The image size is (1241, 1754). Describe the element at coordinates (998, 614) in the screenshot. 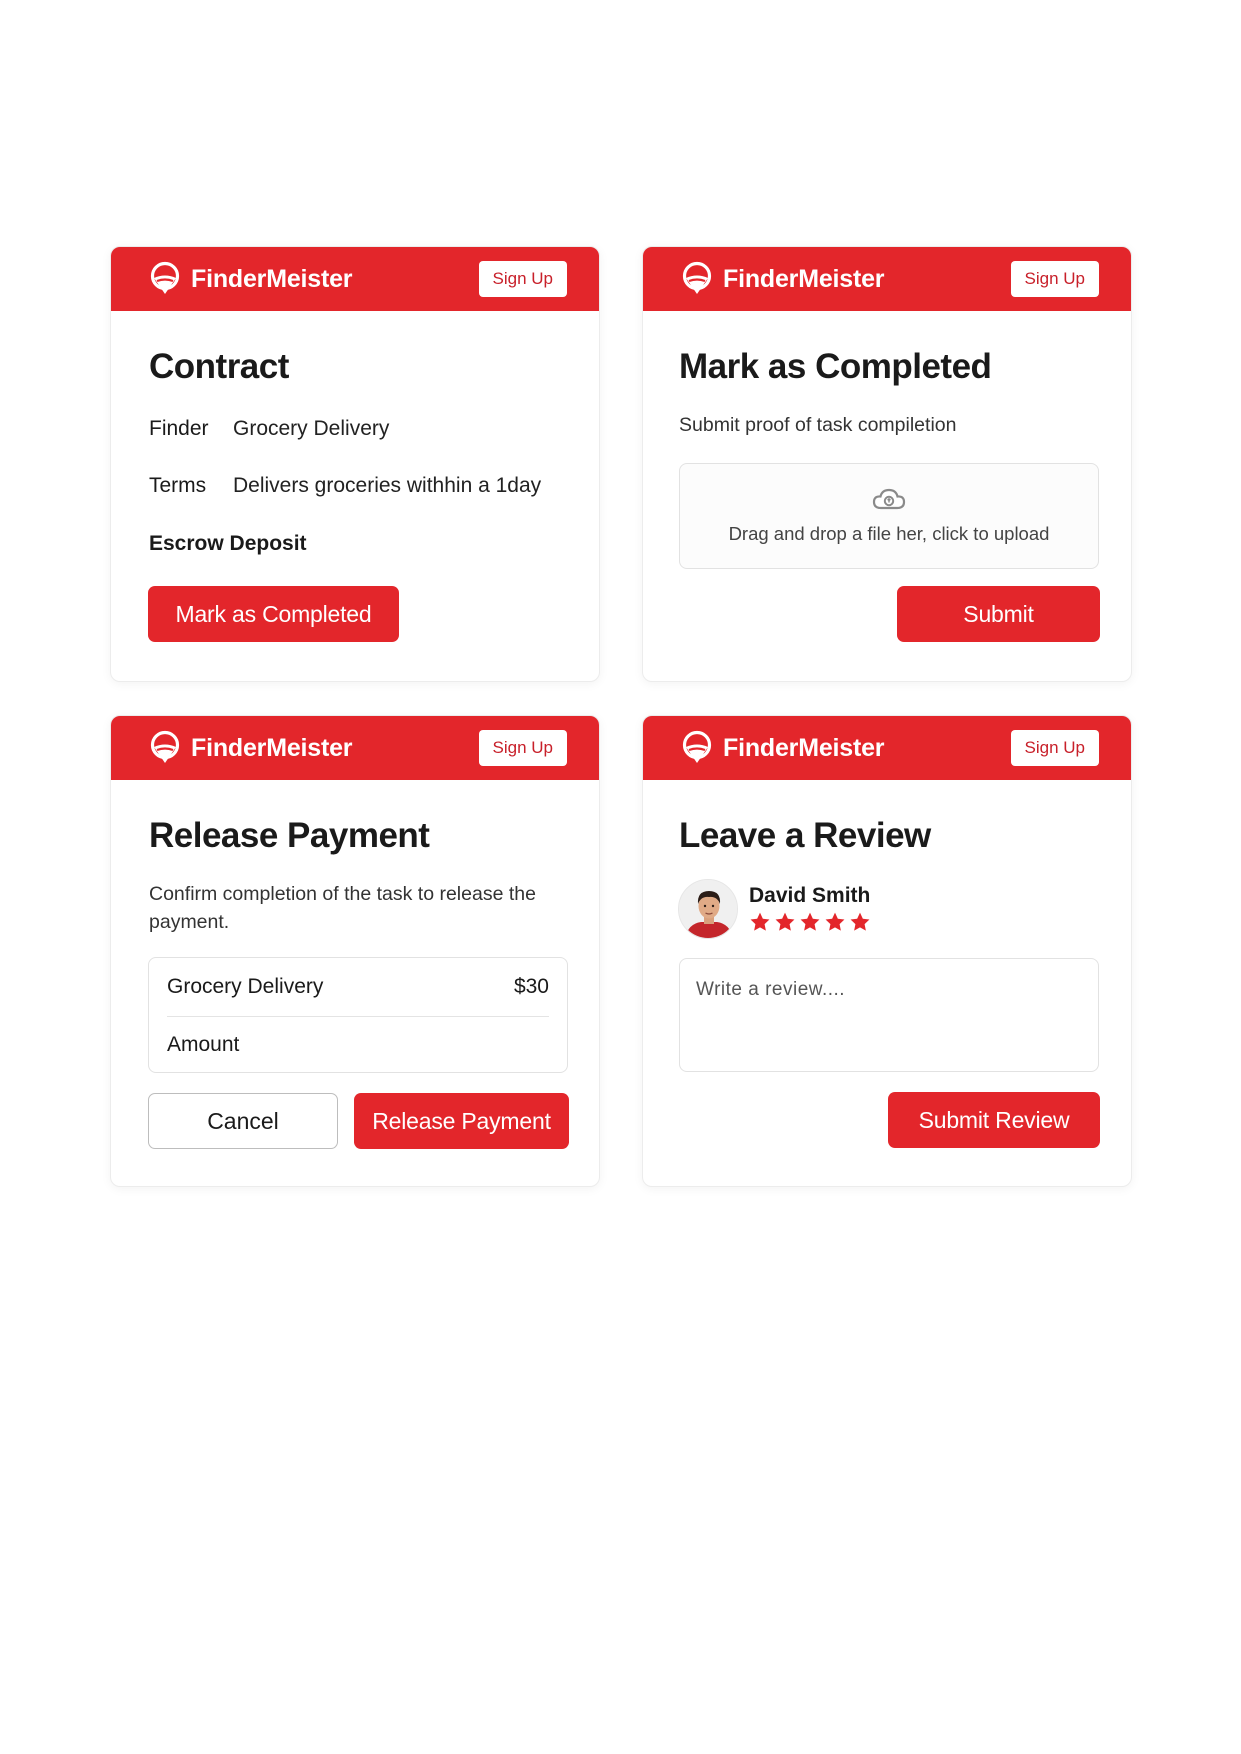

I see `submit-button: Submit` at that location.